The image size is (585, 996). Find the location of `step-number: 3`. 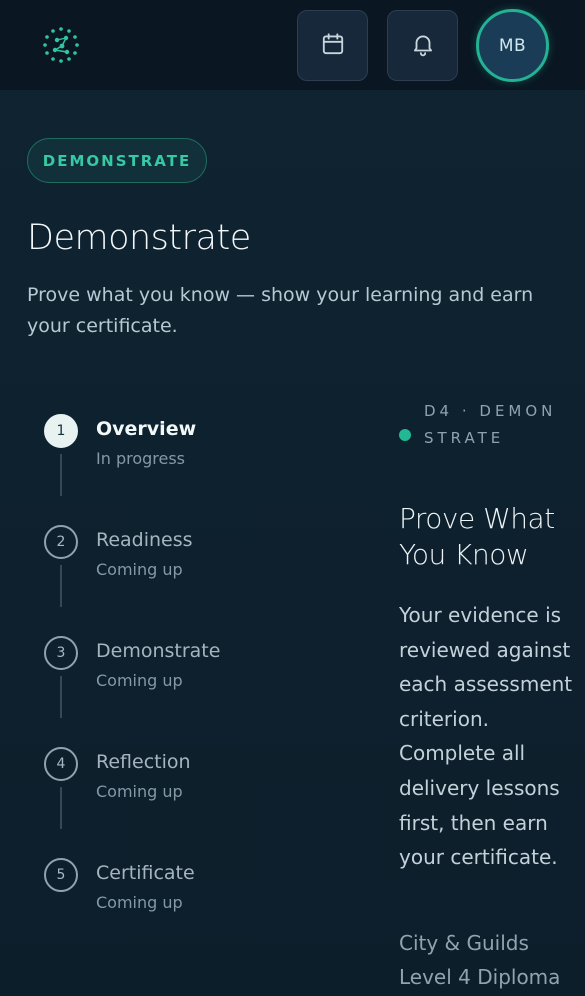

step-number: 3 is located at coordinates (61, 653).